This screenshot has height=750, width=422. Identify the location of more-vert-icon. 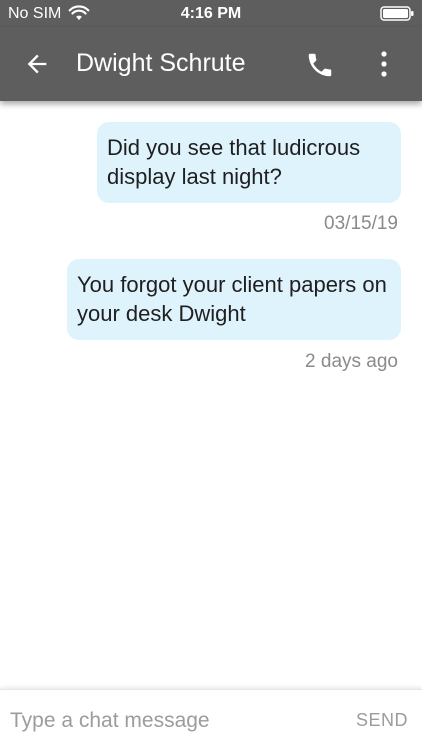
(384, 64).